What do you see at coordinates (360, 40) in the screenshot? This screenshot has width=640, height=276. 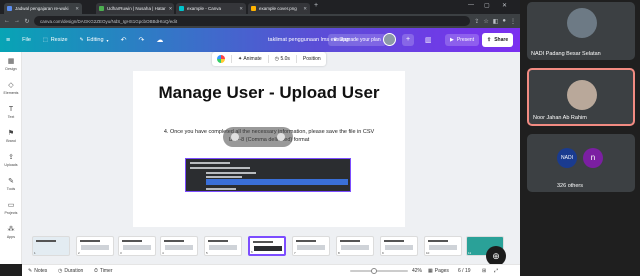 I see `upgrade-label: Upgrade your plan` at bounding box center [360, 40].